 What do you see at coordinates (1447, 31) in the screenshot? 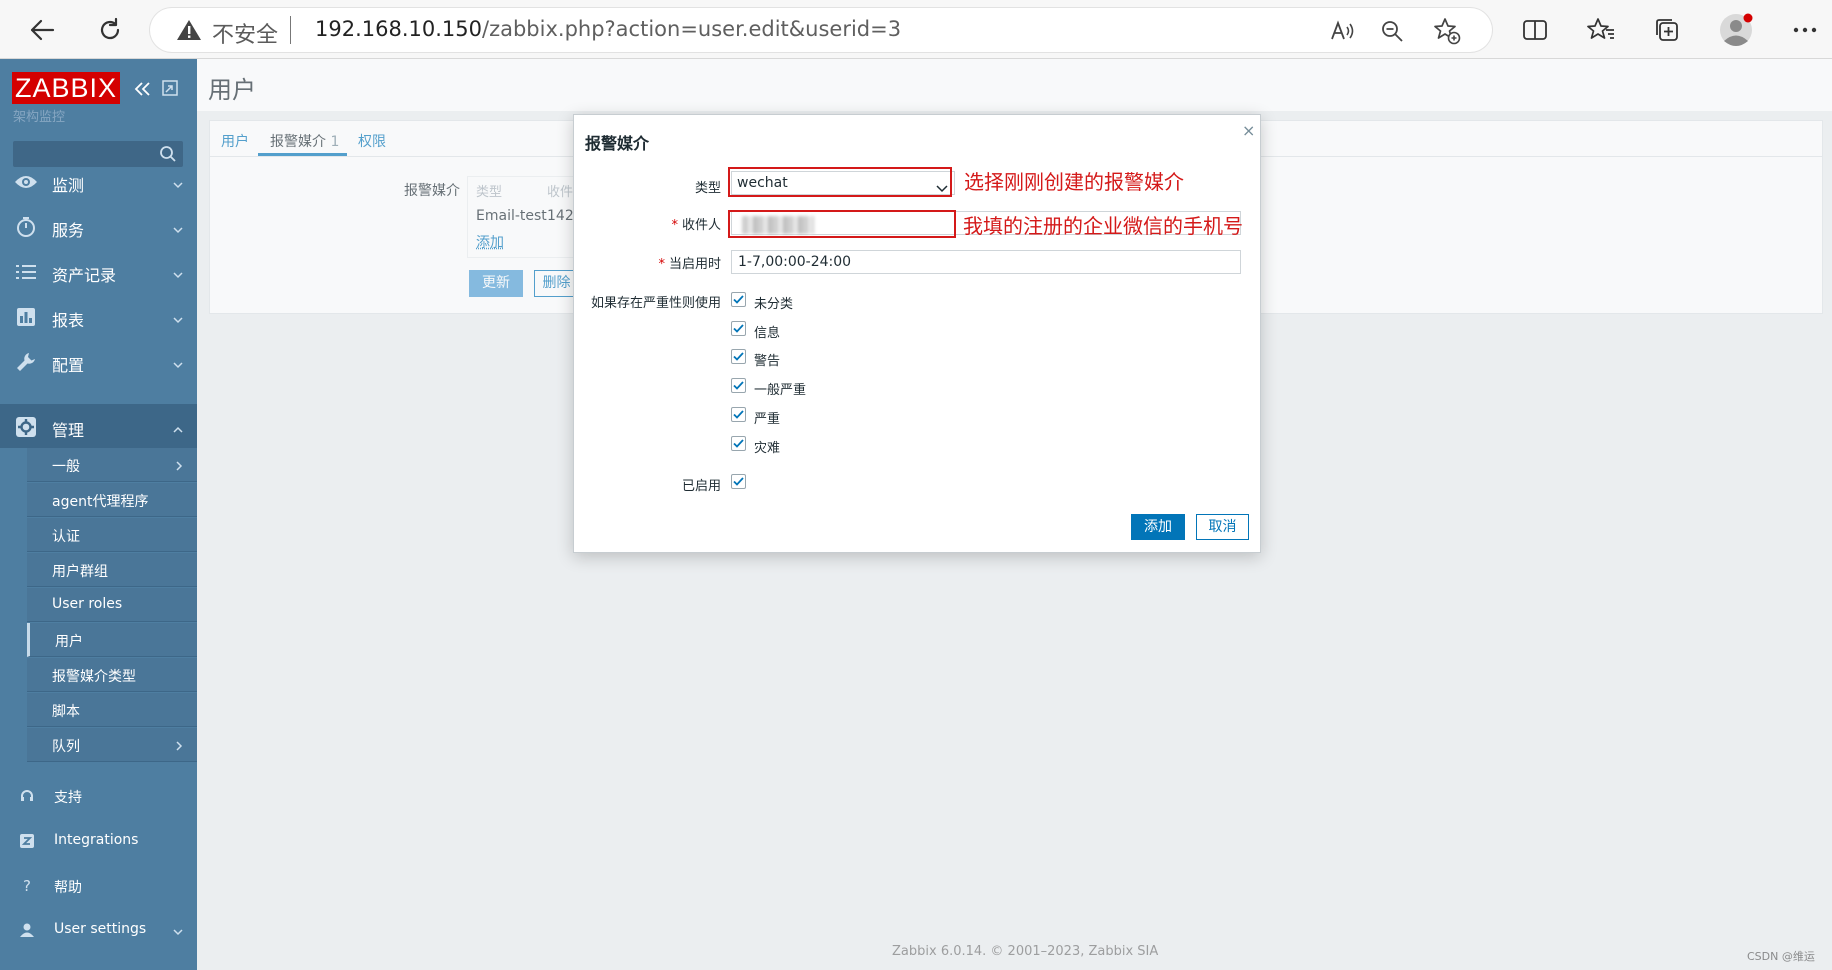
I see `favorite-add-icon` at bounding box center [1447, 31].